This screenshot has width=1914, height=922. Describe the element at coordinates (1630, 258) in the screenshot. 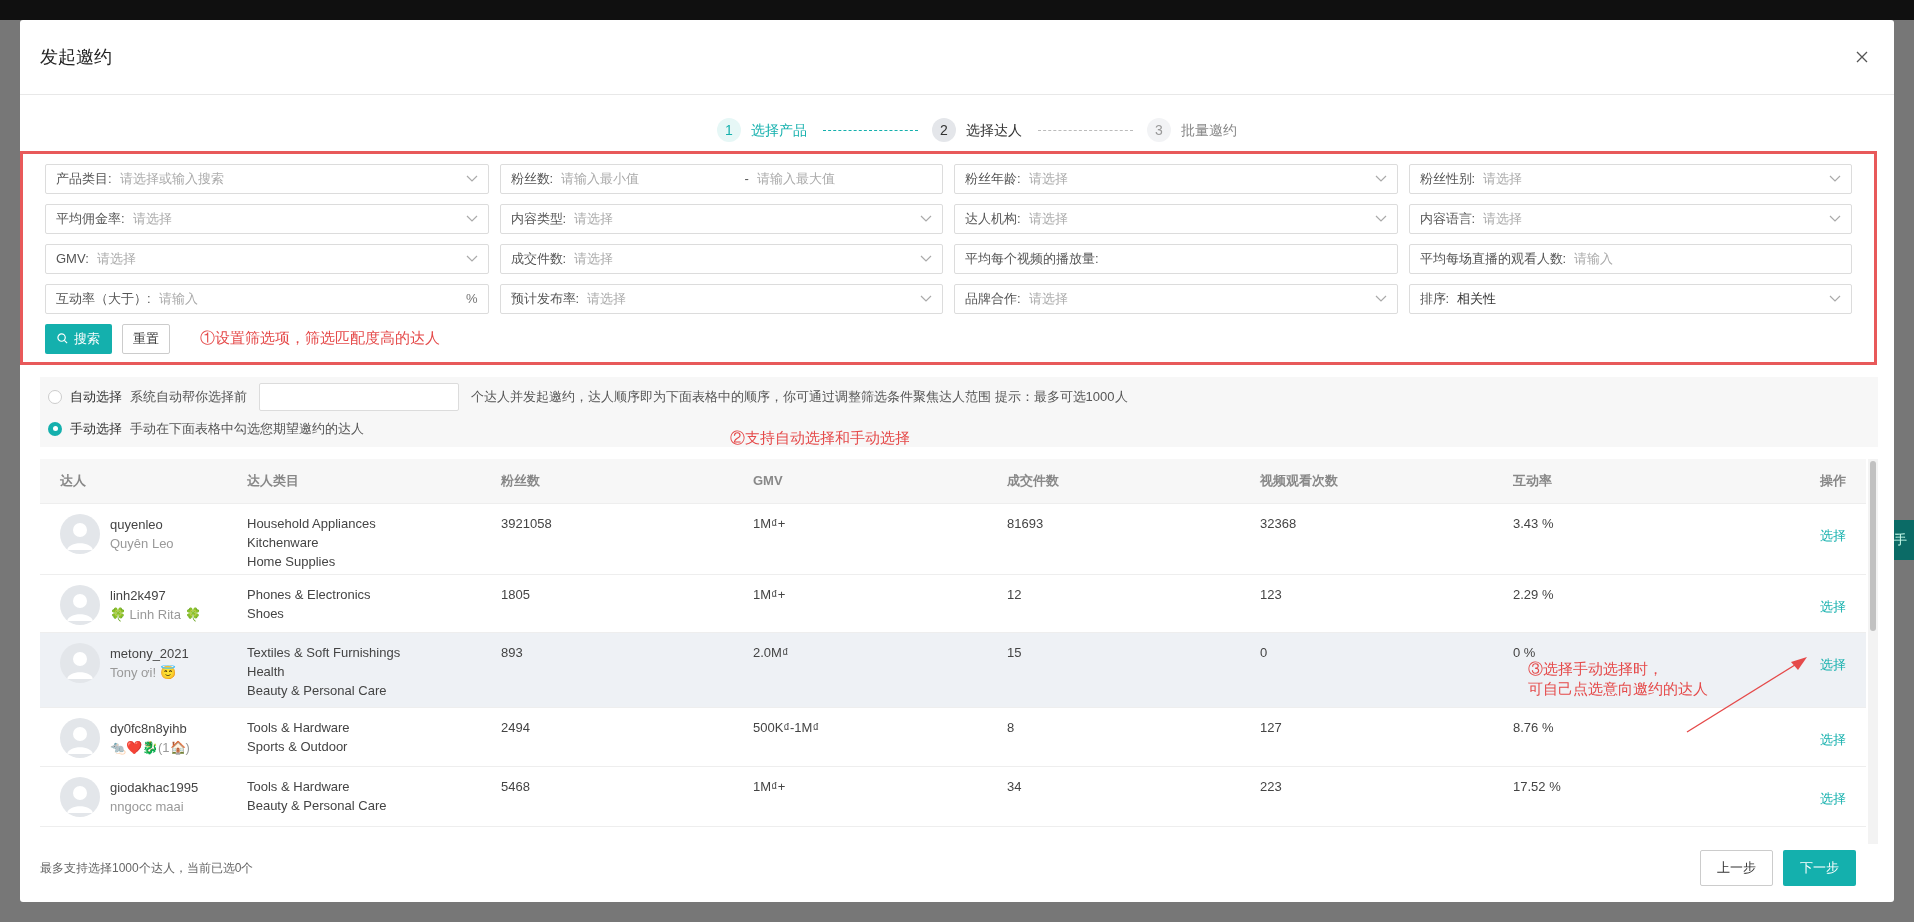

I see `input-field: 平均每场直播的观看人数: 请输入` at that location.